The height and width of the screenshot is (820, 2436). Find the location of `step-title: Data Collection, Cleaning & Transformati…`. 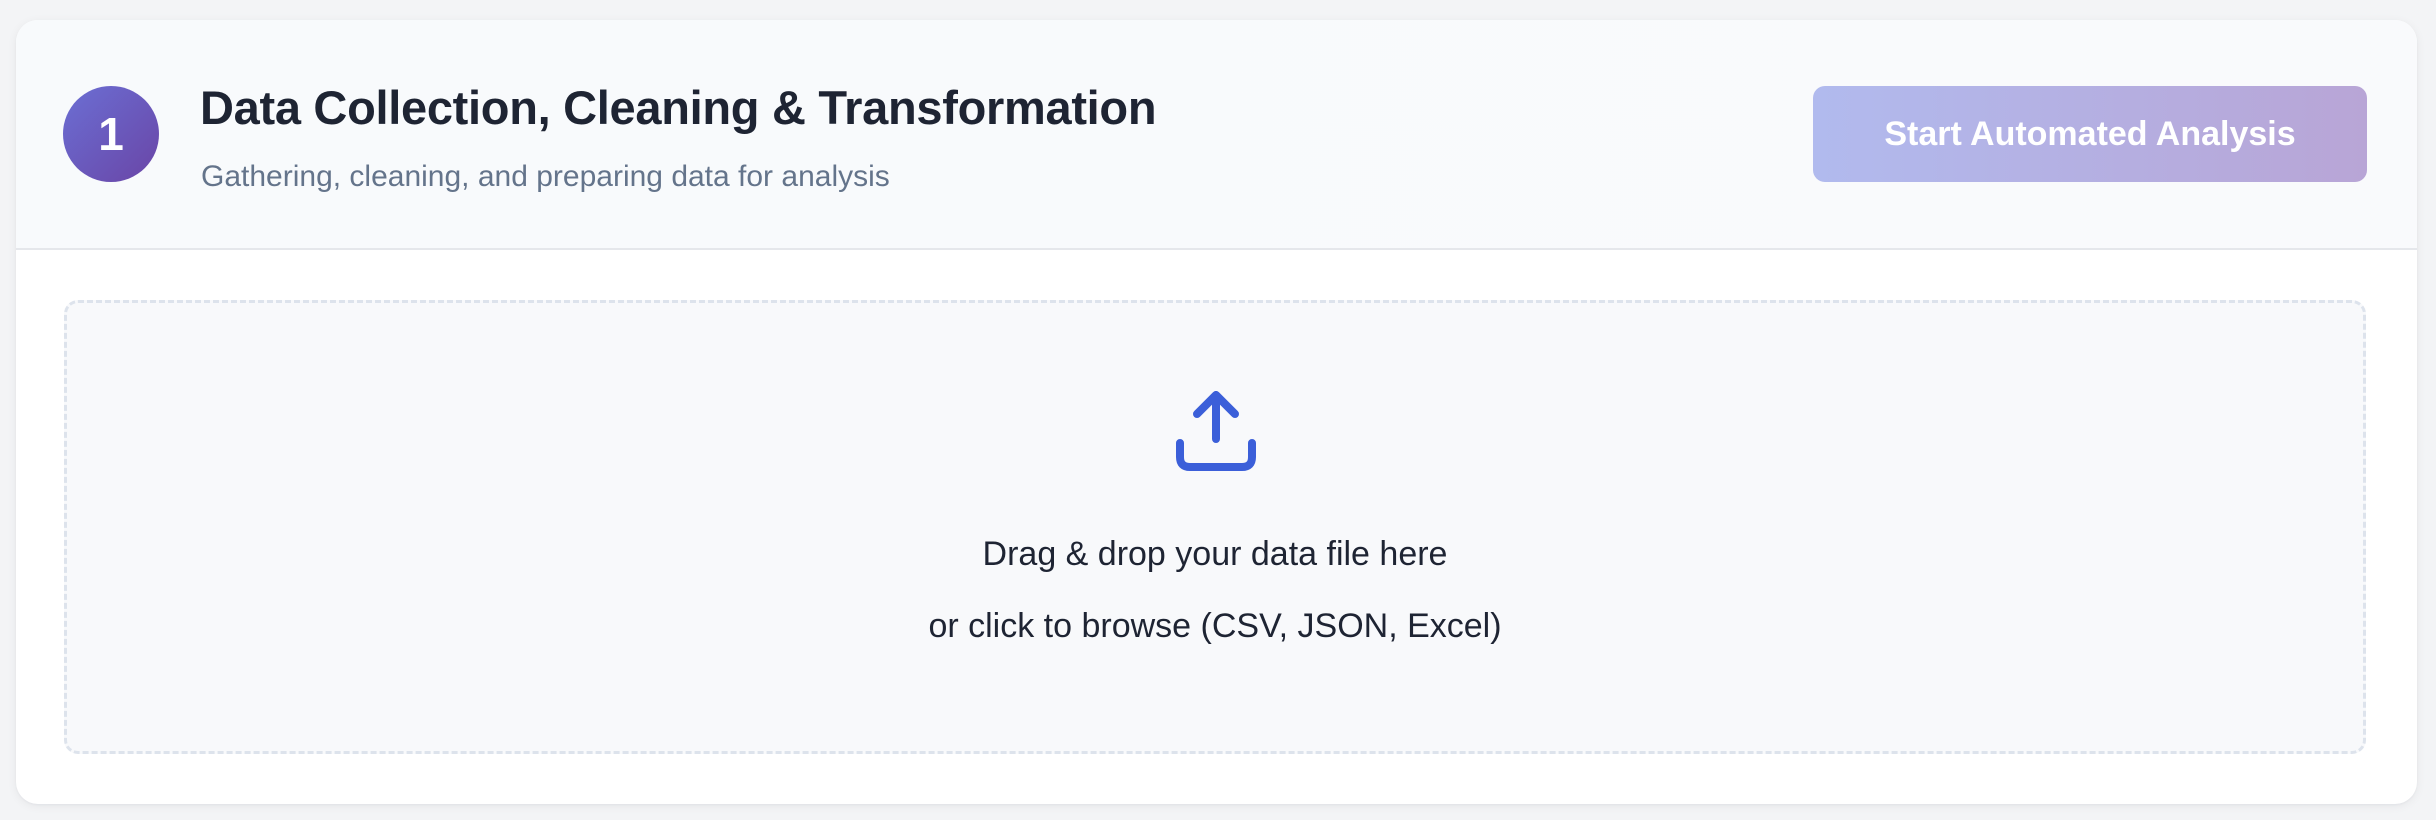

step-title: Data Collection, Cleaning & Transformati… is located at coordinates (678, 107).